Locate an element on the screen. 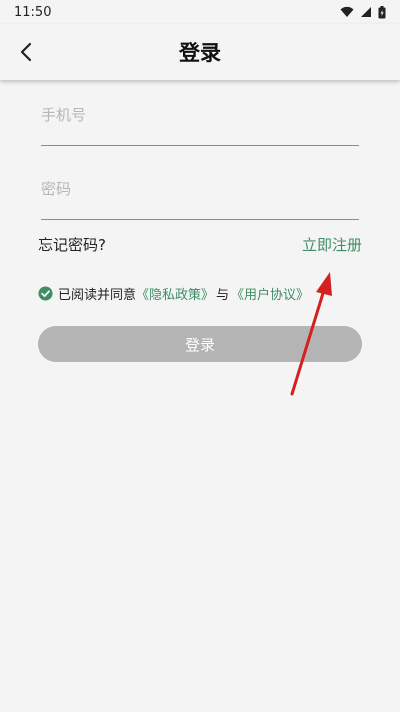 The height and width of the screenshot is (712, 400). agreement-prefix: 已阅读并同意 is located at coordinates (97, 295).